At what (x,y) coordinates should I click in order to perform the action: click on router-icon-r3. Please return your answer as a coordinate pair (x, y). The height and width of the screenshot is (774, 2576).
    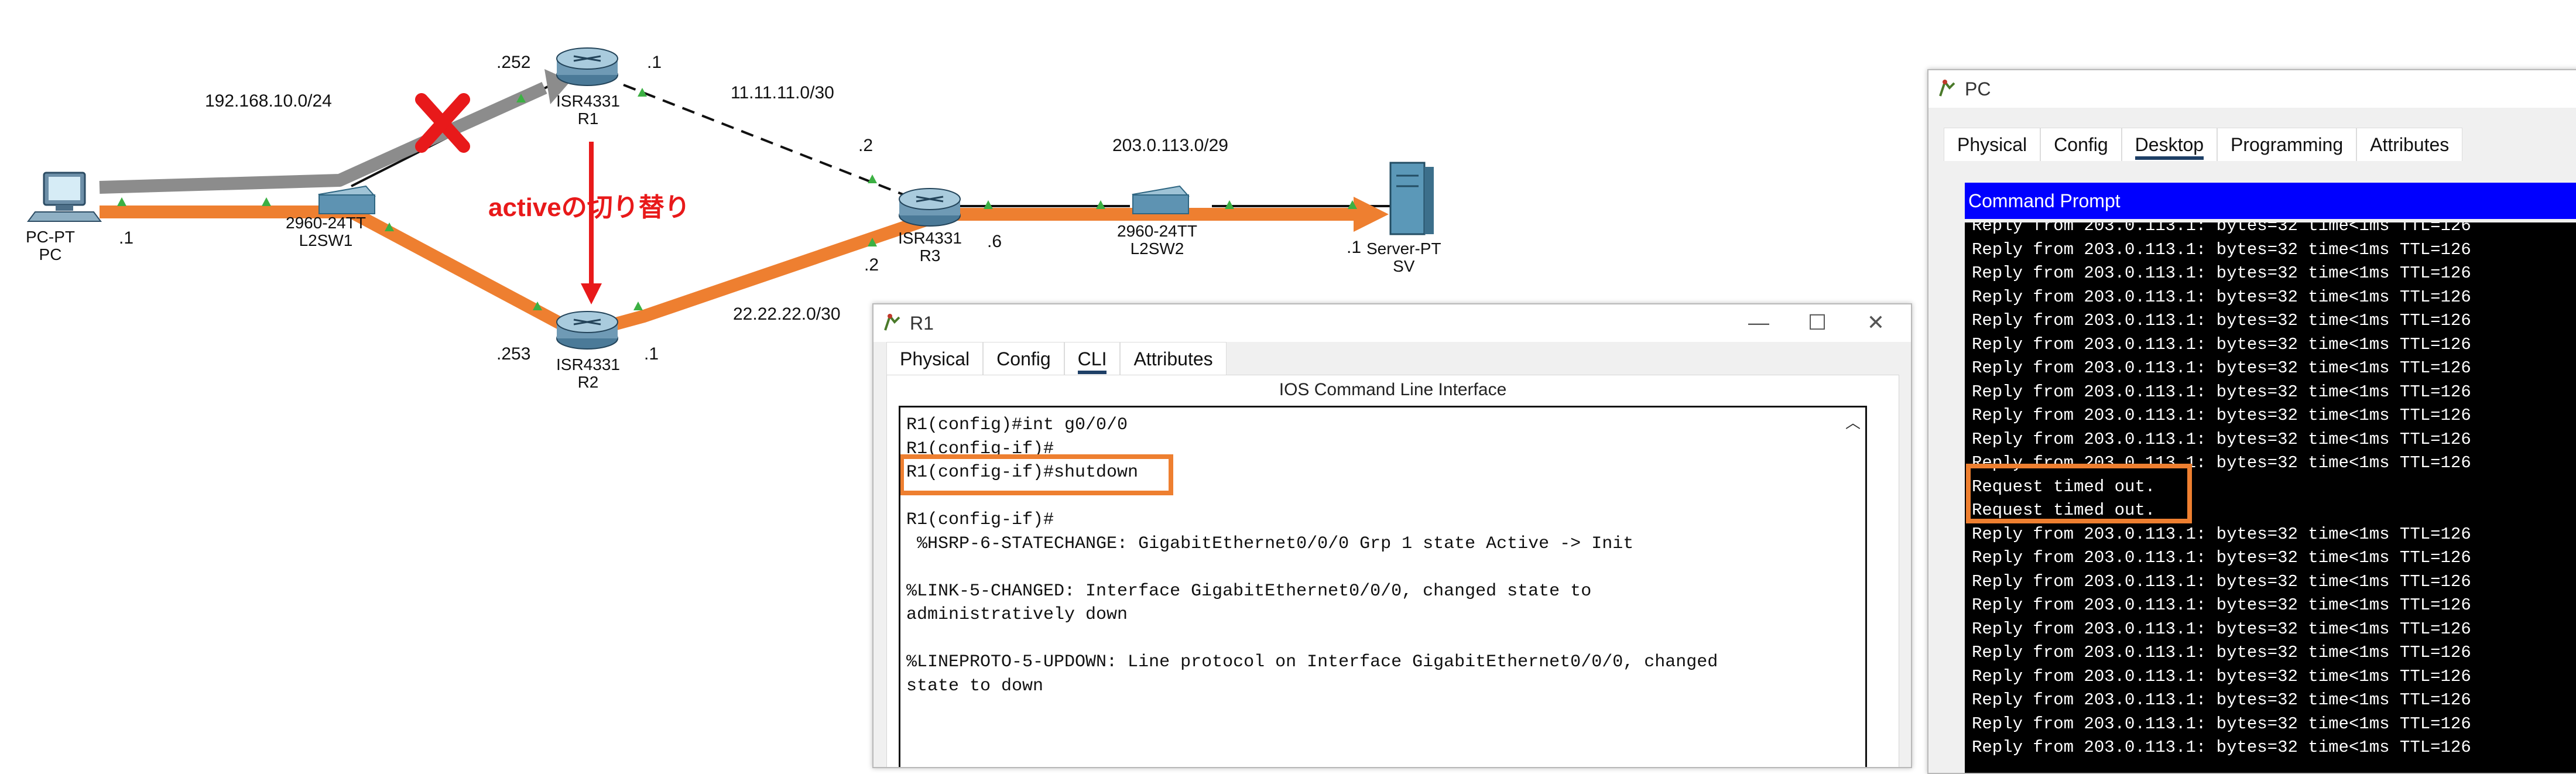
    Looking at the image, I should click on (930, 207).